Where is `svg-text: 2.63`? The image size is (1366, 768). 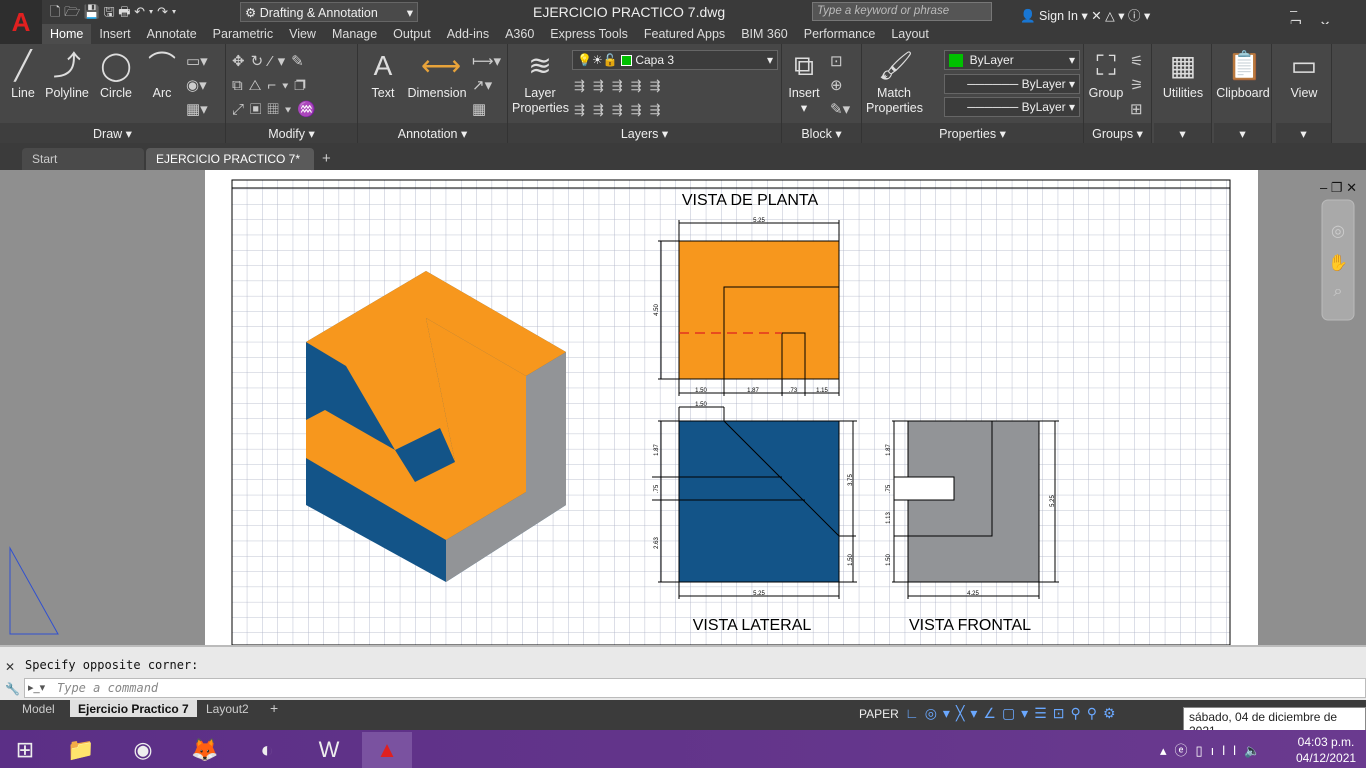
svg-text: 2.63 is located at coordinates (657, 543).